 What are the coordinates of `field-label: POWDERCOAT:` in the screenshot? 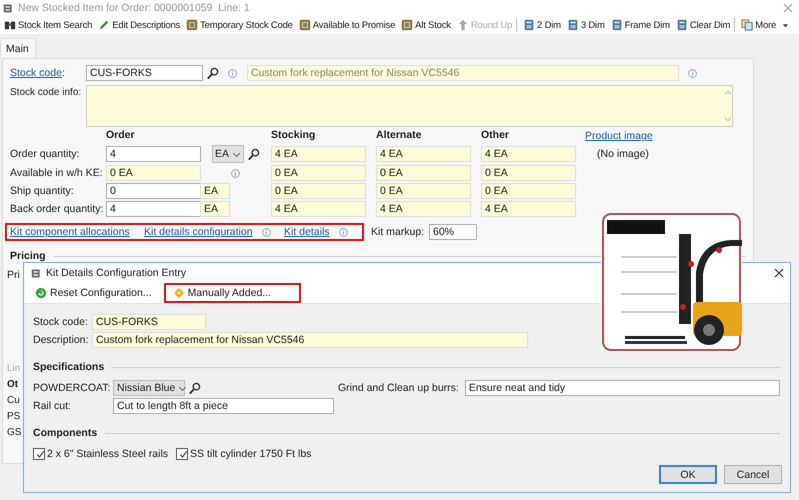 It's located at (72, 388).